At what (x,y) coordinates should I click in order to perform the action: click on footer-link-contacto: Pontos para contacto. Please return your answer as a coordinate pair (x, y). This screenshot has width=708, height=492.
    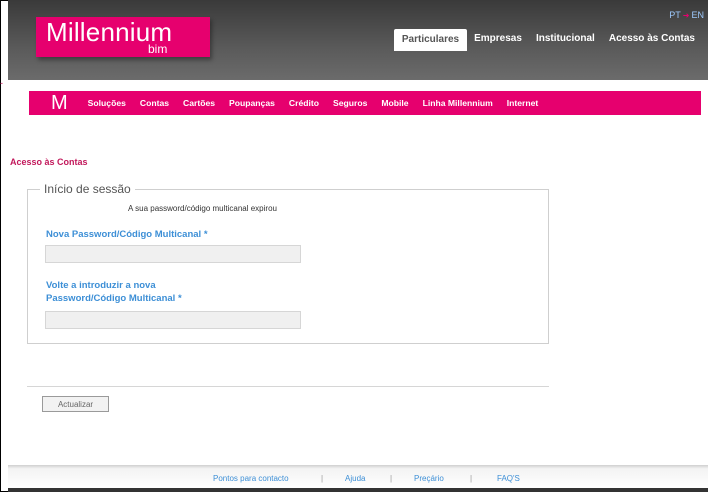
    Looking at the image, I should click on (251, 478).